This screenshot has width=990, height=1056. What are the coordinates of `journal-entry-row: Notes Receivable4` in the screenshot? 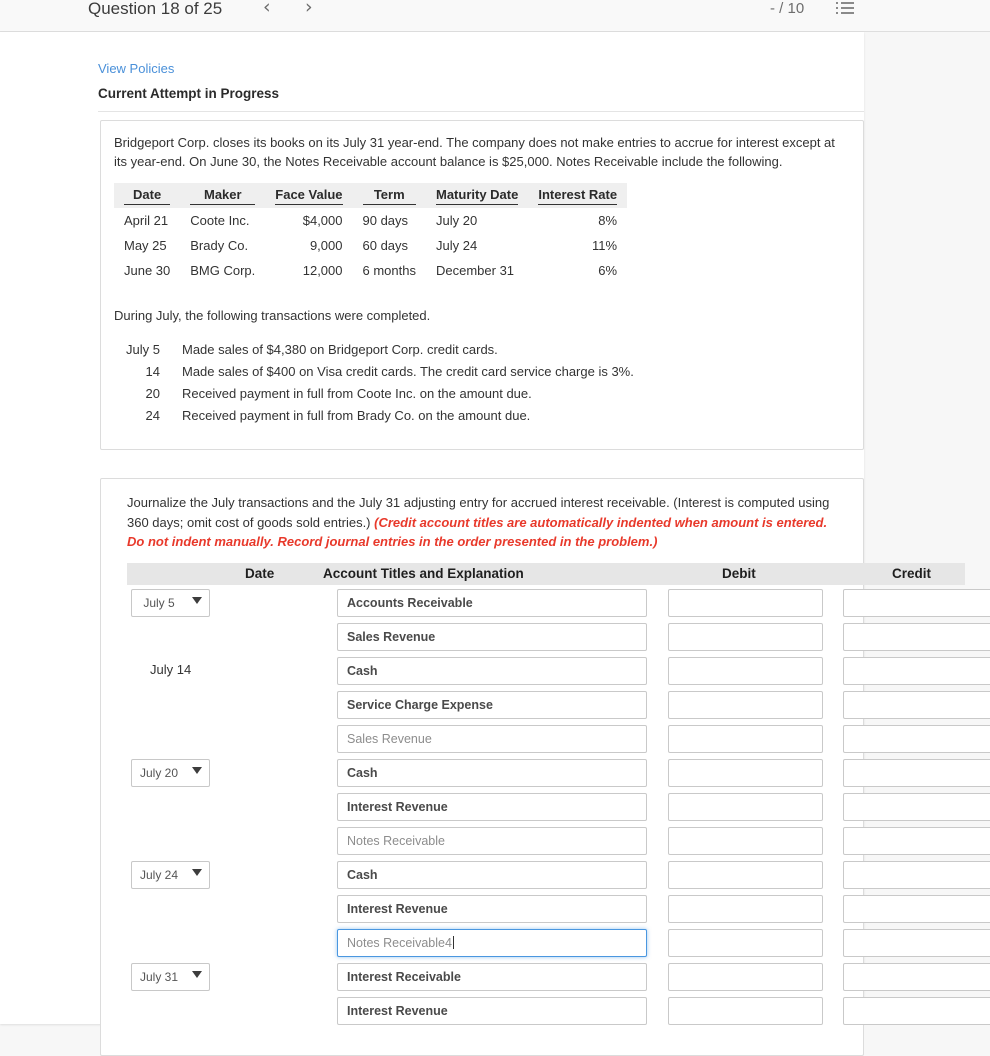 It's located at (545, 946).